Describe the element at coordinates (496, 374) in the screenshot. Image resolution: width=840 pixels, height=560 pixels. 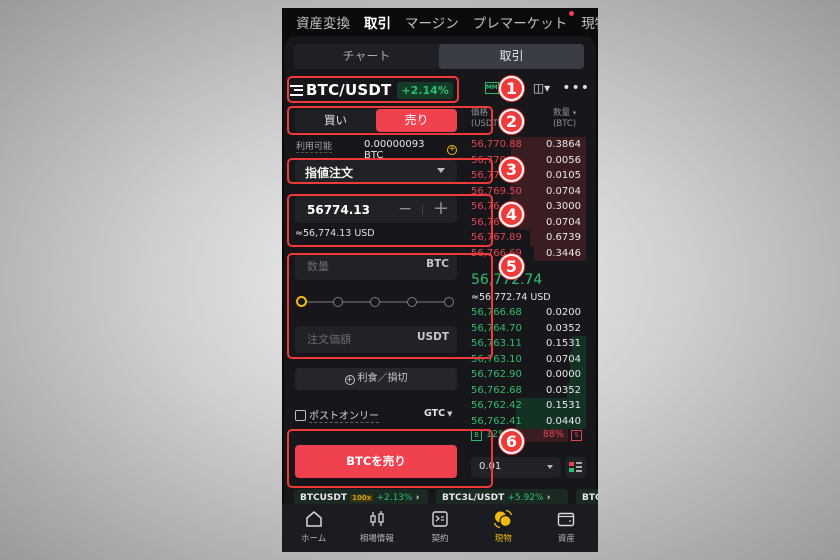
I see `bids-price: 56,762.90` at that location.